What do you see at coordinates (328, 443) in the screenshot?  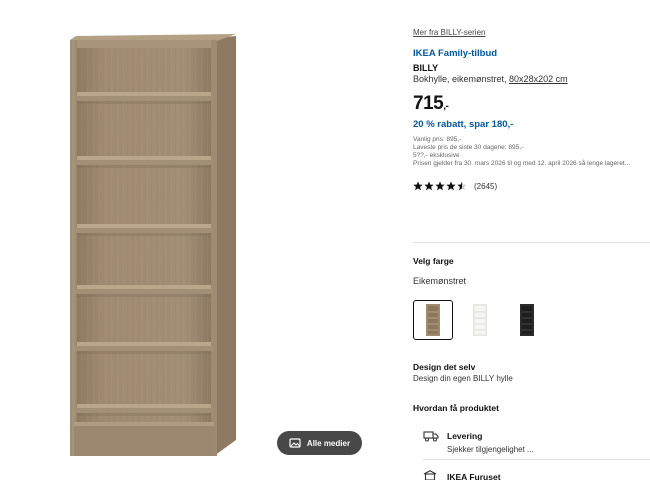 I see `all-media-label: Alle medier` at bounding box center [328, 443].